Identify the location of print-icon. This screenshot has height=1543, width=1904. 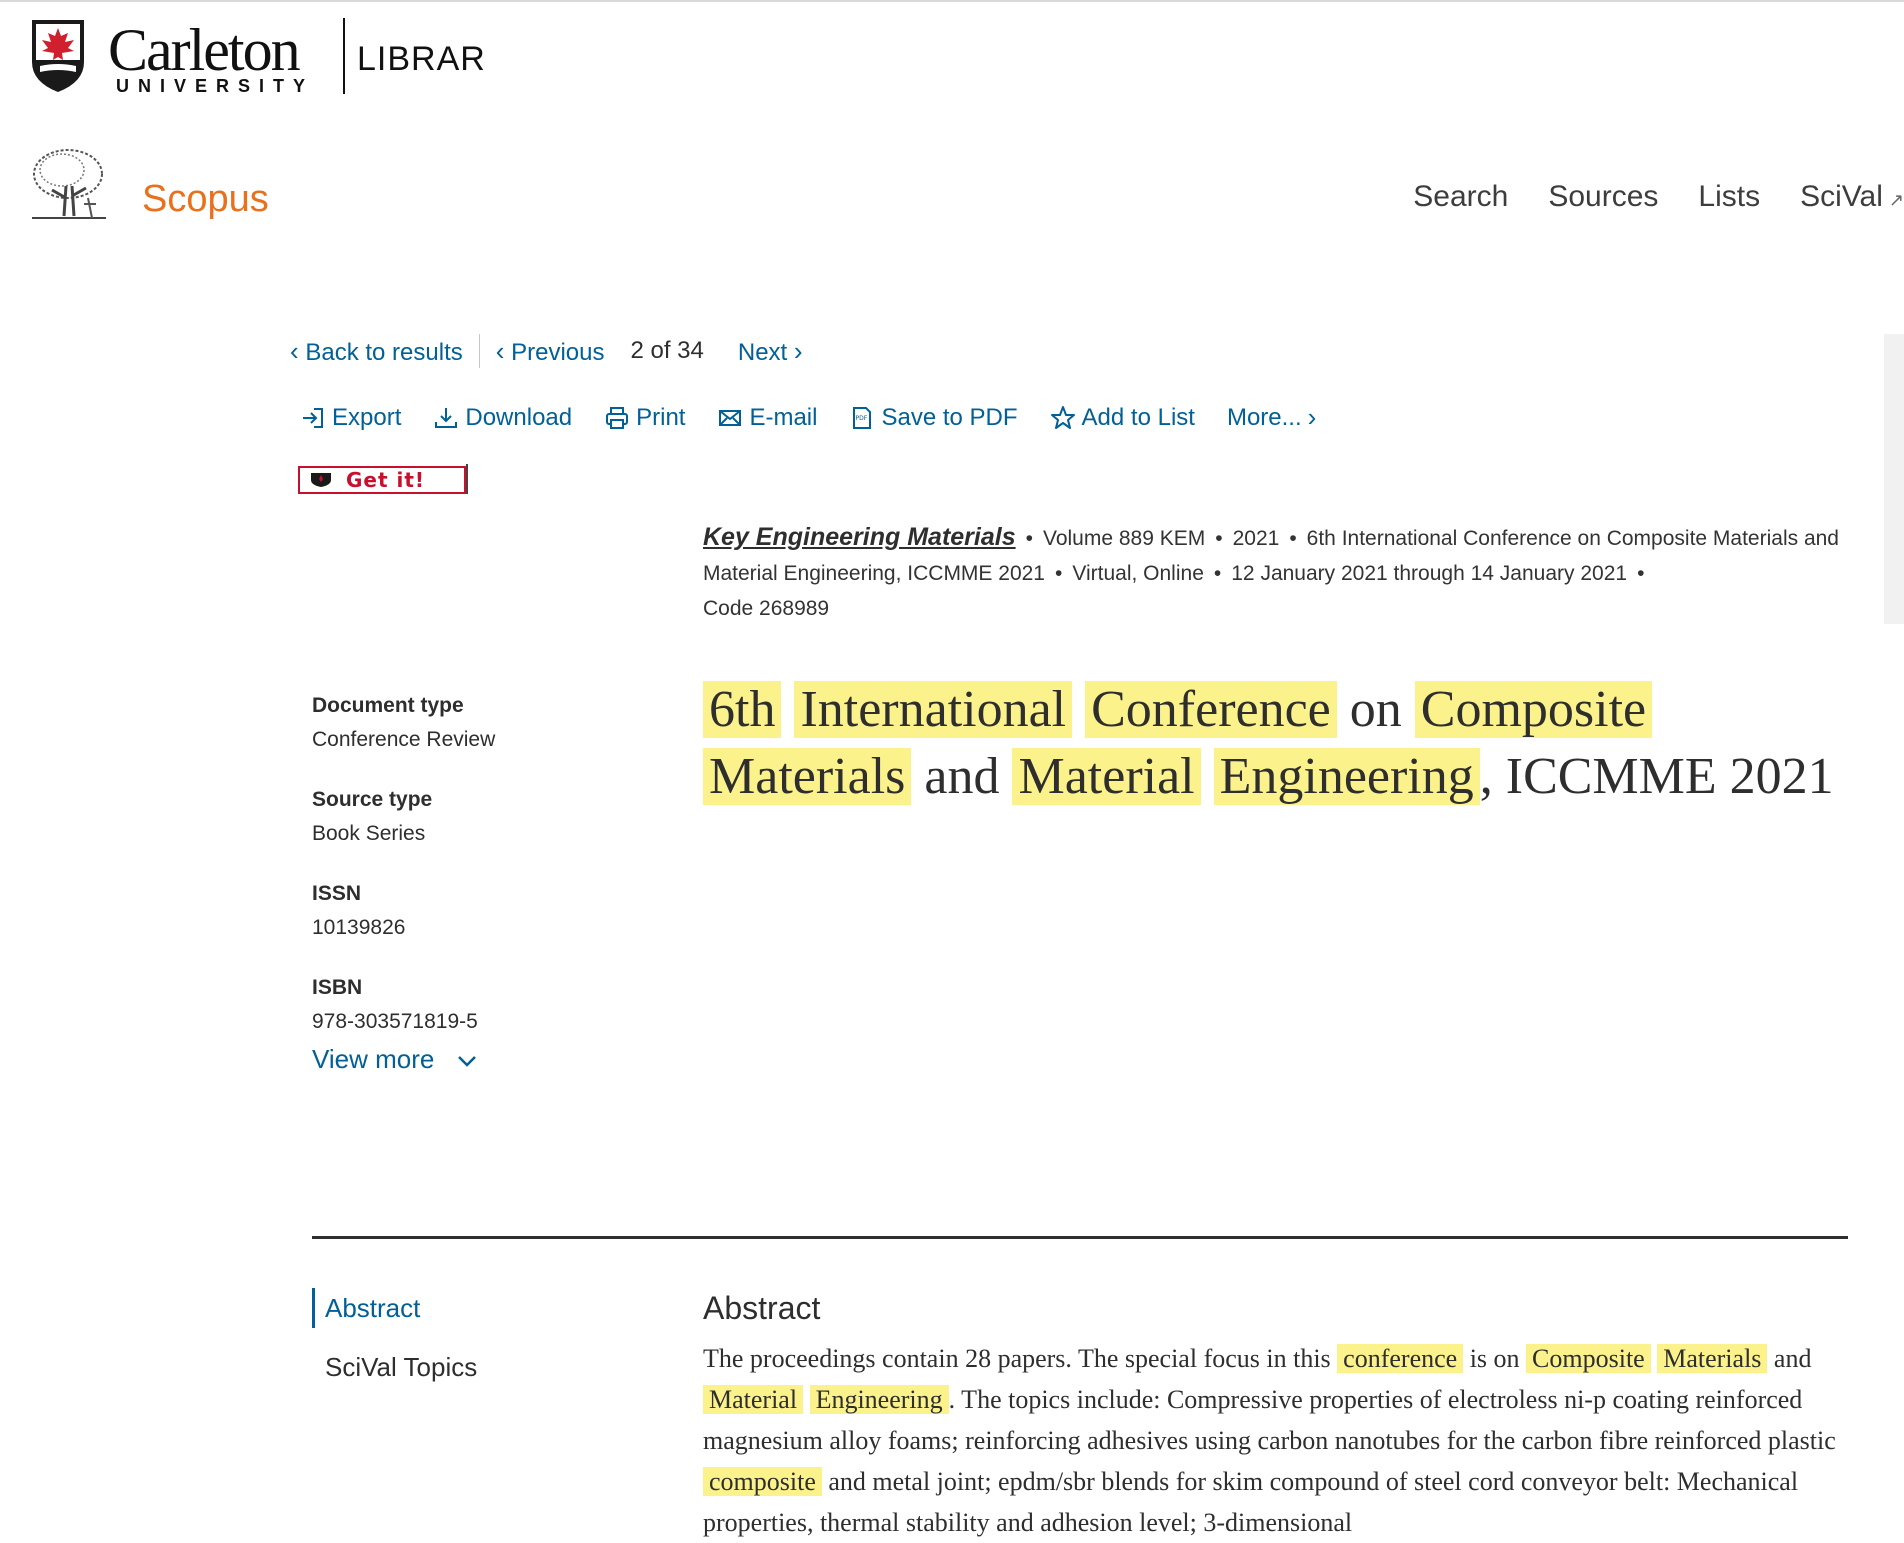
(617, 417).